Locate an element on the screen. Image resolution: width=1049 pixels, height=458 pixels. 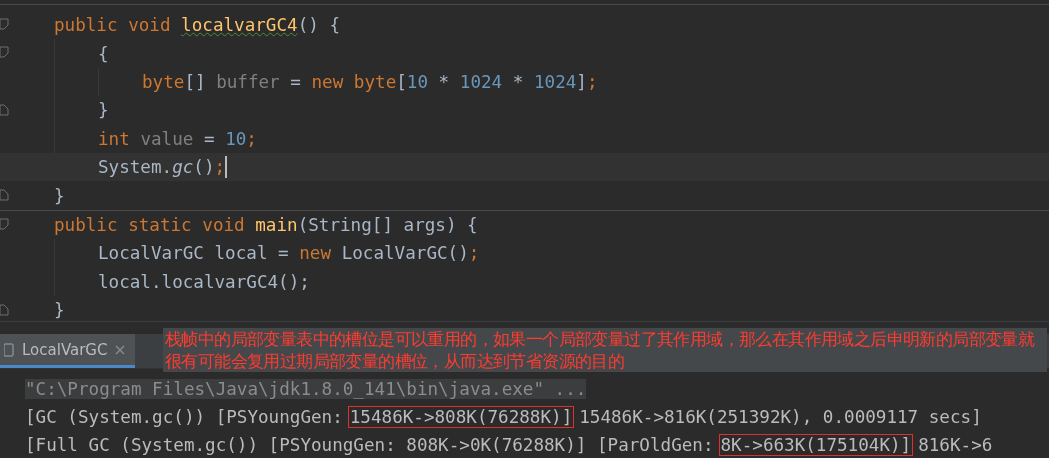
annotation-note: 栈帧中的局部变量表中的槽位是可以重用的，如果一个局部变量过了其作用域，那么在其作用域之后申明新的局部变量就很有可能会复用过期局部变量的槽位，从而达到节省资源的目的 is located at coordinates (605, 350).